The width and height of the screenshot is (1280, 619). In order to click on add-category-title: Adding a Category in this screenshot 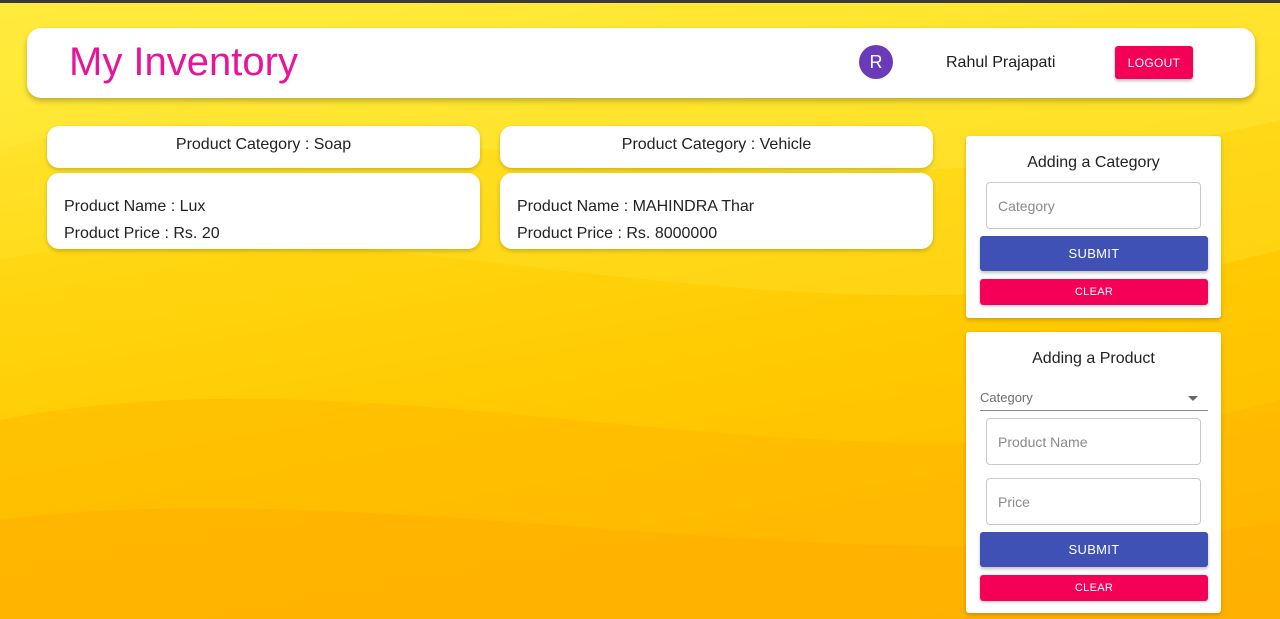, I will do `click(1093, 162)`.